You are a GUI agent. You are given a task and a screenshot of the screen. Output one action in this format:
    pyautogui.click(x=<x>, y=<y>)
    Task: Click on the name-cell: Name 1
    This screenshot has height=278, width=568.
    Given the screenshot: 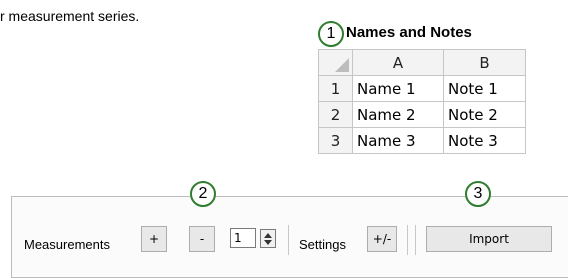 What is the action you would take?
    pyautogui.click(x=398, y=88)
    